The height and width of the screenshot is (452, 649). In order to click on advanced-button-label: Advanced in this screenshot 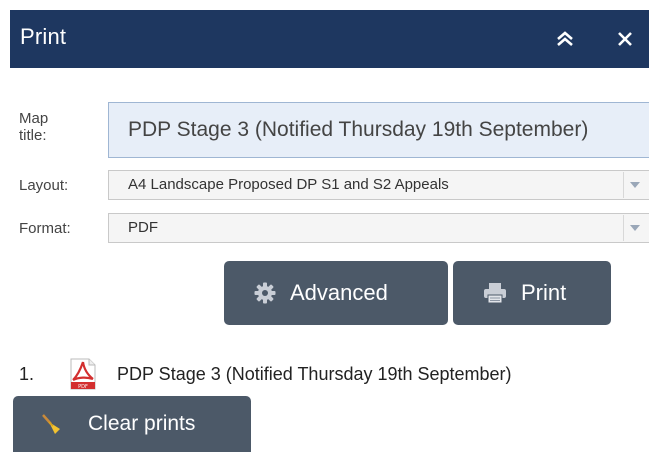, I will do `click(339, 292)`.